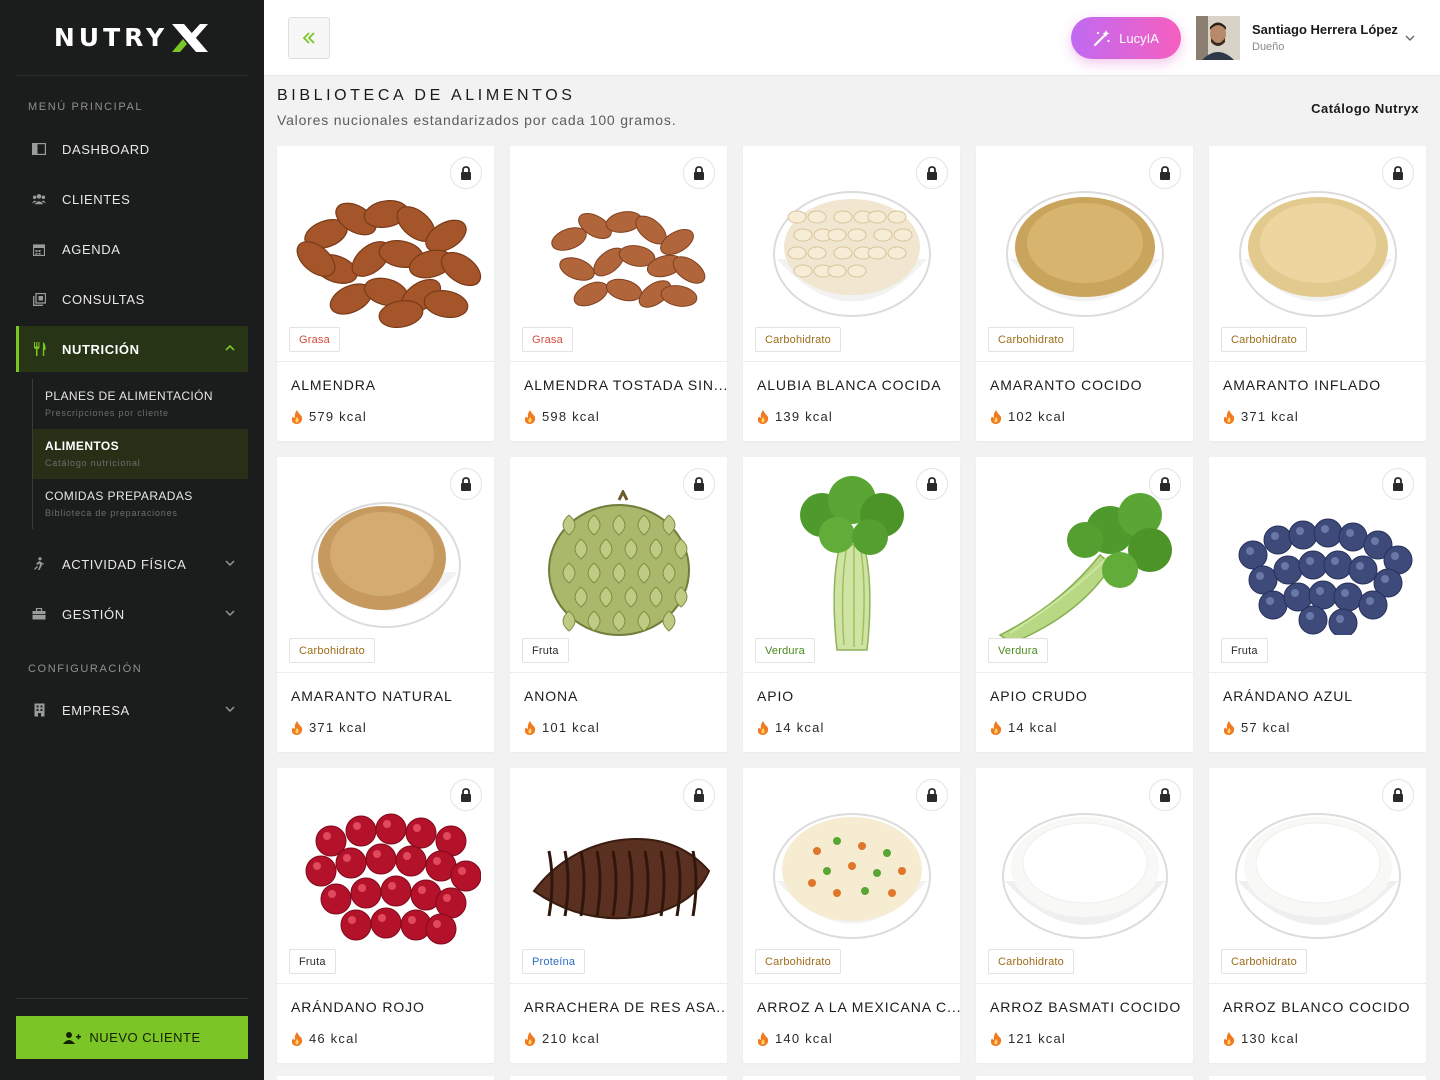 The height and width of the screenshot is (1080, 1440). I want to click on brand-name: NUTRY, so click(111, 37).